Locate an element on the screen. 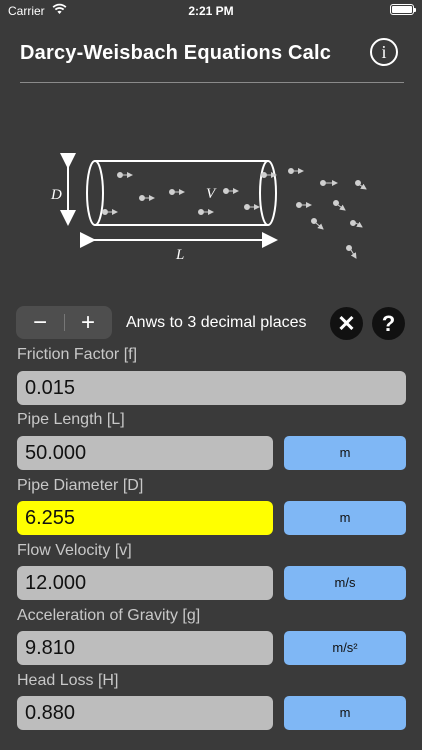 This screenshot has width=422, height=750. flow-velocity-label: Flow Velocity [v] is located at coordinates (74, 550).